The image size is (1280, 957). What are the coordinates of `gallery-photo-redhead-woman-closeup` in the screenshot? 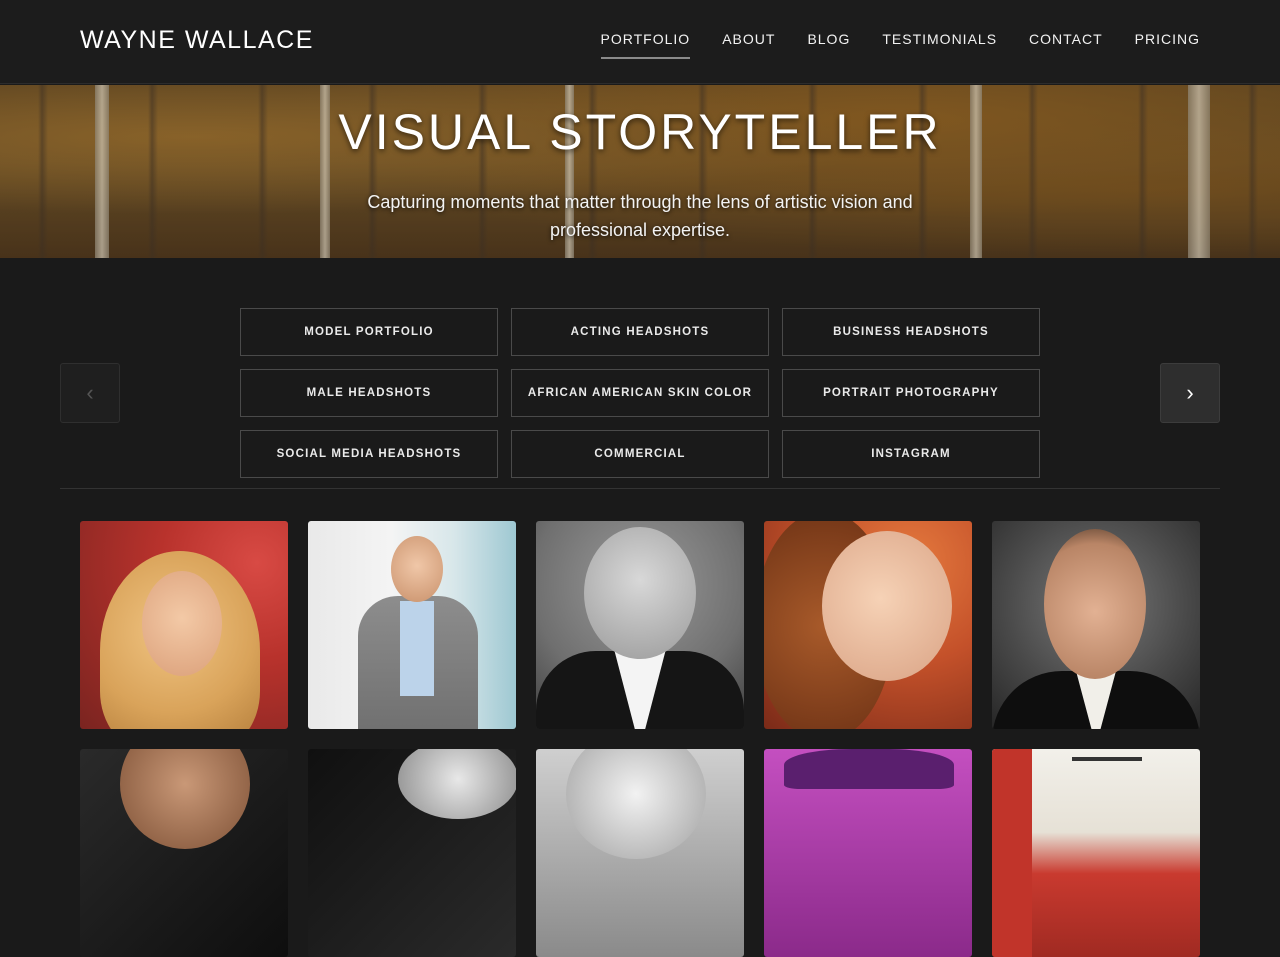 It's located at (868, 625).